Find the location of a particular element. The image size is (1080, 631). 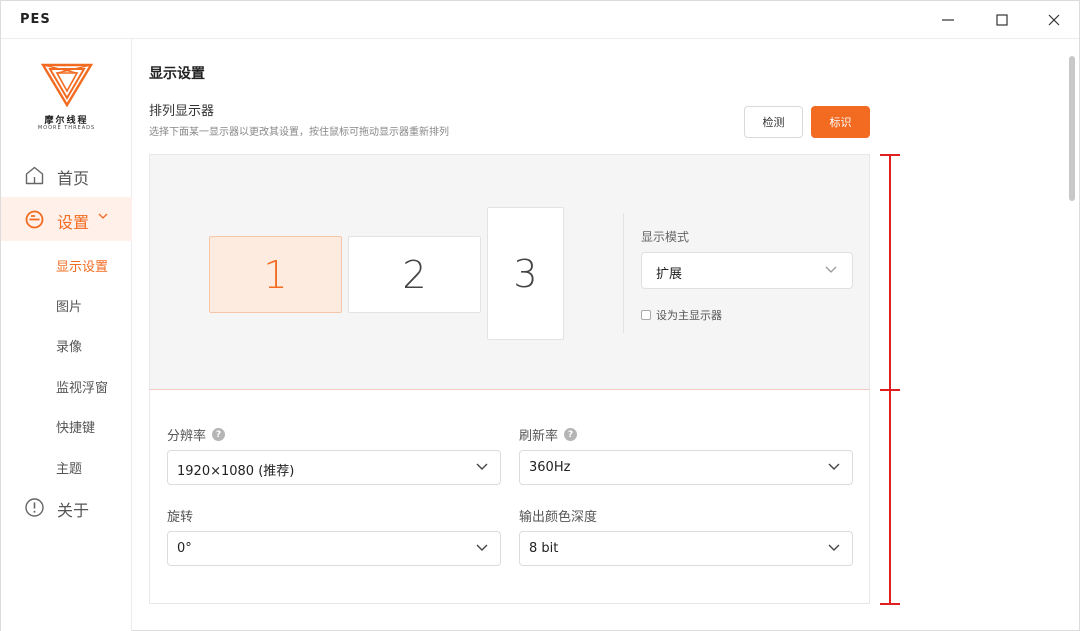

nav-about-label: 关于 is located at coordinates (73, 510).